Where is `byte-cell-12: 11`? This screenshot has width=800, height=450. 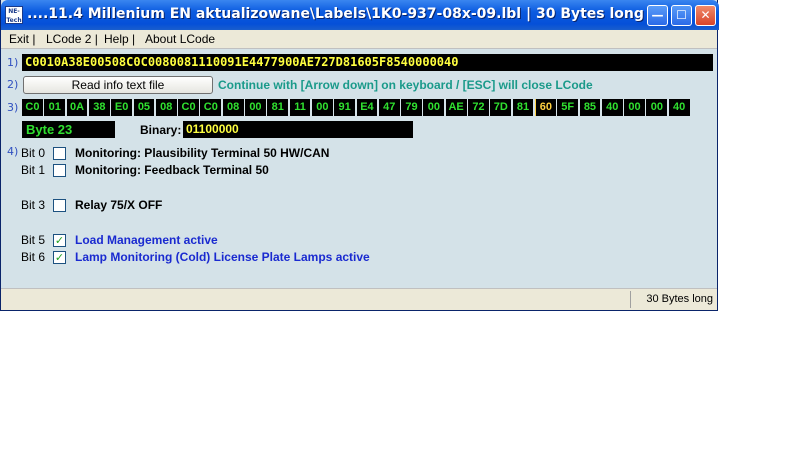 byte-cell-12: 11 is located at coordinates (300, 107).